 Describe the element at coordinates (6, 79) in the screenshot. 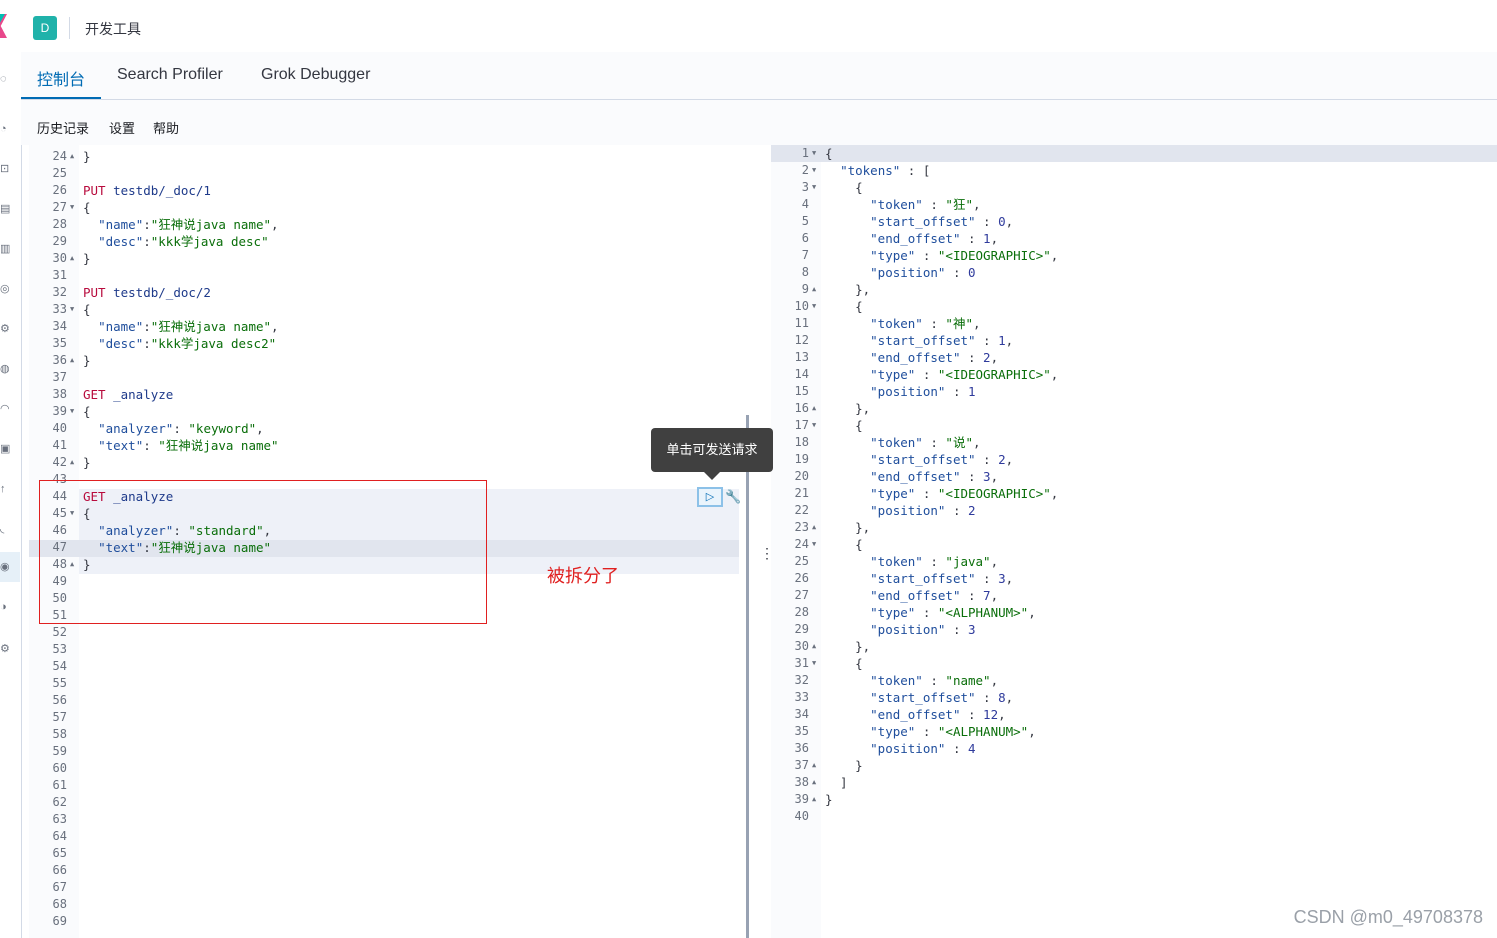

I see `recent-icon: ◌` at that location.